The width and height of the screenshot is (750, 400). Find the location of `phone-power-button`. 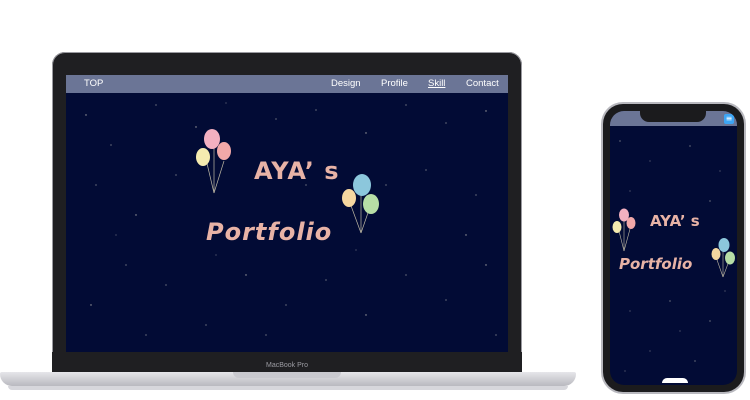

phone-power-button is located at coordinates (745, 180).